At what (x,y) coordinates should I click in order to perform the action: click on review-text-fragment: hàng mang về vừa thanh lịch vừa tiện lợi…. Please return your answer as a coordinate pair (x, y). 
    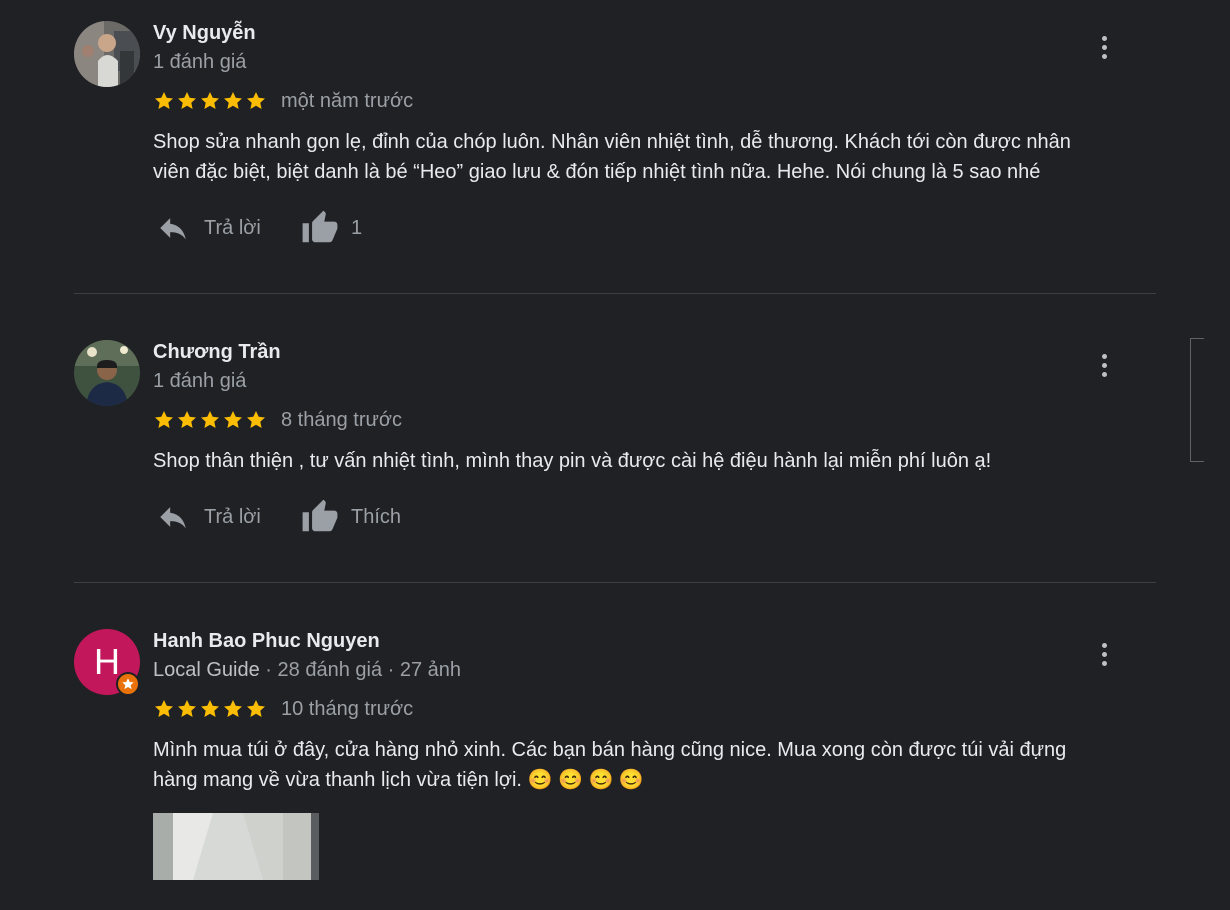
    Looking at the image, I should click on (337, 780).